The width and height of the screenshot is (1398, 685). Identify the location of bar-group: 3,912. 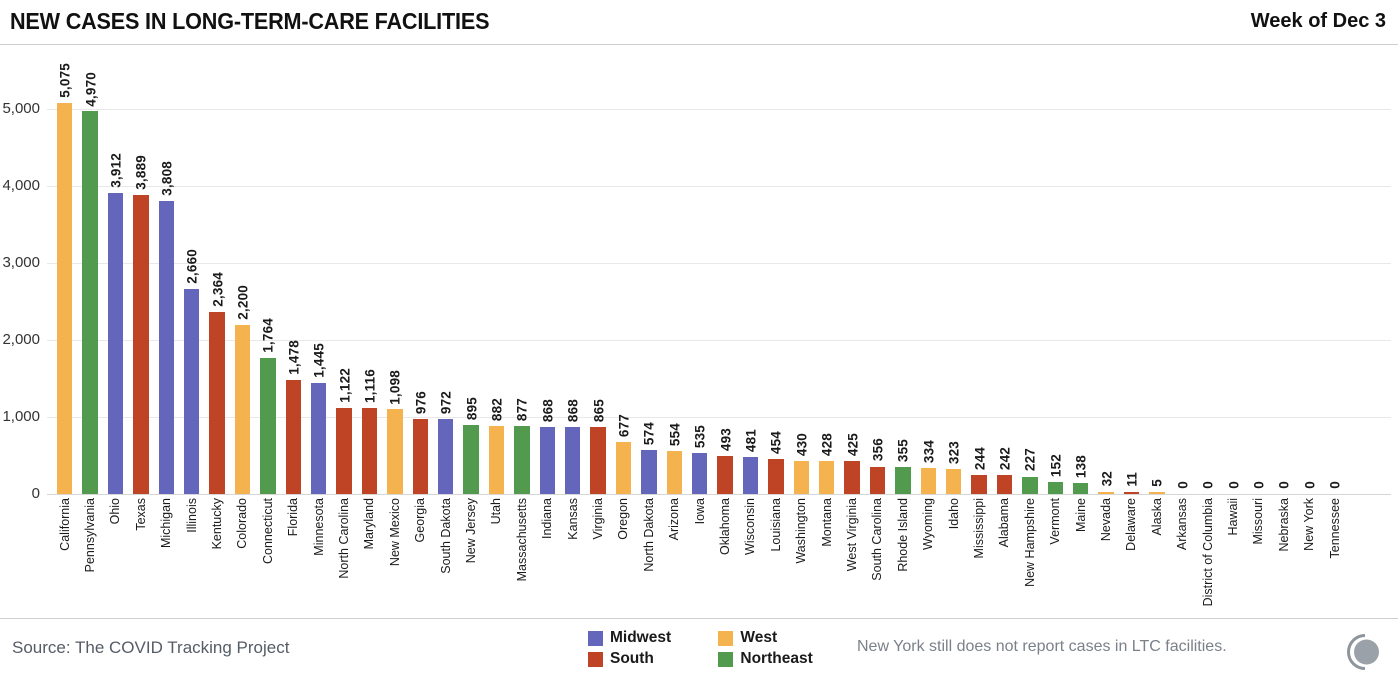
(115, 270).